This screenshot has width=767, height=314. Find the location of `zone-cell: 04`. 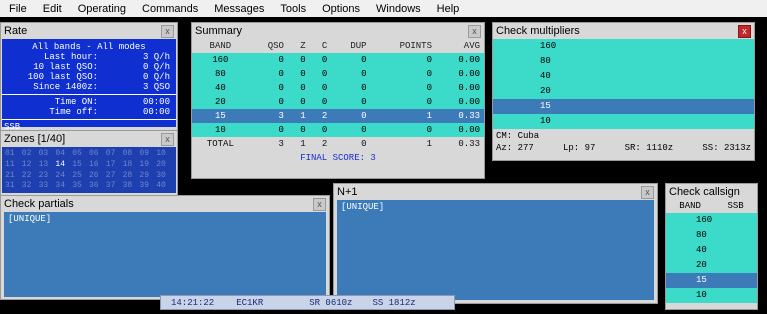

zone-cell: 04 is located at coordinates (63, 154).